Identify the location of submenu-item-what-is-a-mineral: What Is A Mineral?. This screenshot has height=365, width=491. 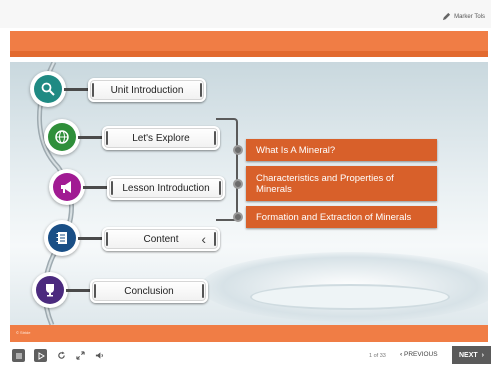
(341, 150).